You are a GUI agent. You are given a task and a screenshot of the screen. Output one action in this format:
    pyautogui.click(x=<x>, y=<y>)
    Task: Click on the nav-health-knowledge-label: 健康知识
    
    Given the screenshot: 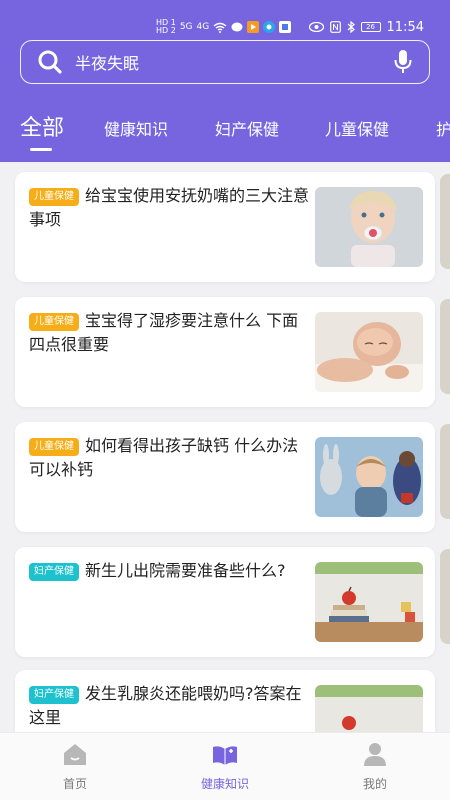 What is the action you would take?
    pyautogui.click(x=224, y=784)
    